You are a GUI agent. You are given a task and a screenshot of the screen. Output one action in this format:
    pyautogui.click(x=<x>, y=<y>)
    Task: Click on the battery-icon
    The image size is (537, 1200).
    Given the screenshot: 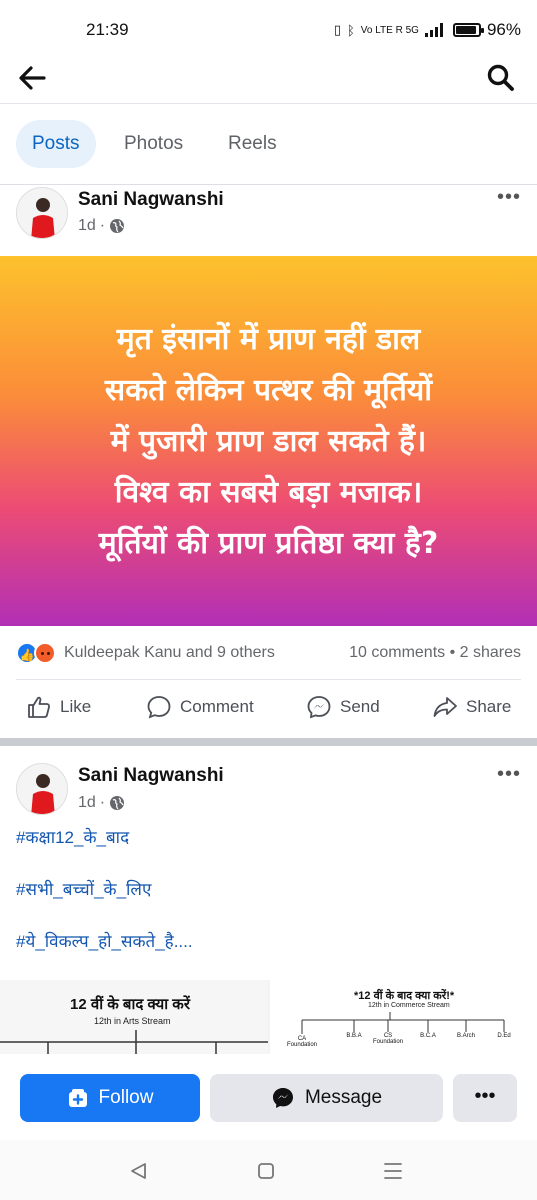 What is the action you would take?
    pyautogui.click(x=468, y=30)
    